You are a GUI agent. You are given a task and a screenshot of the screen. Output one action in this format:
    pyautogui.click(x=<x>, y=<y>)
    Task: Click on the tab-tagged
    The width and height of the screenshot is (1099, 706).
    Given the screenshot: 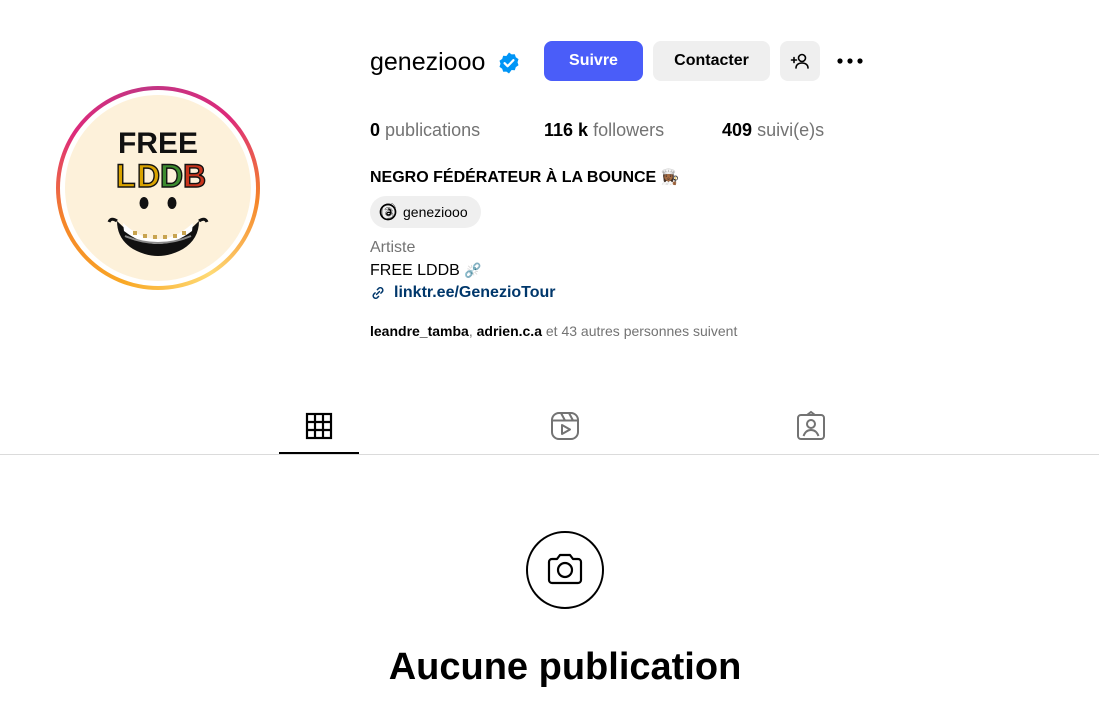 What is the action you would take?
    pyautogui.click(x=811, y=426)
    